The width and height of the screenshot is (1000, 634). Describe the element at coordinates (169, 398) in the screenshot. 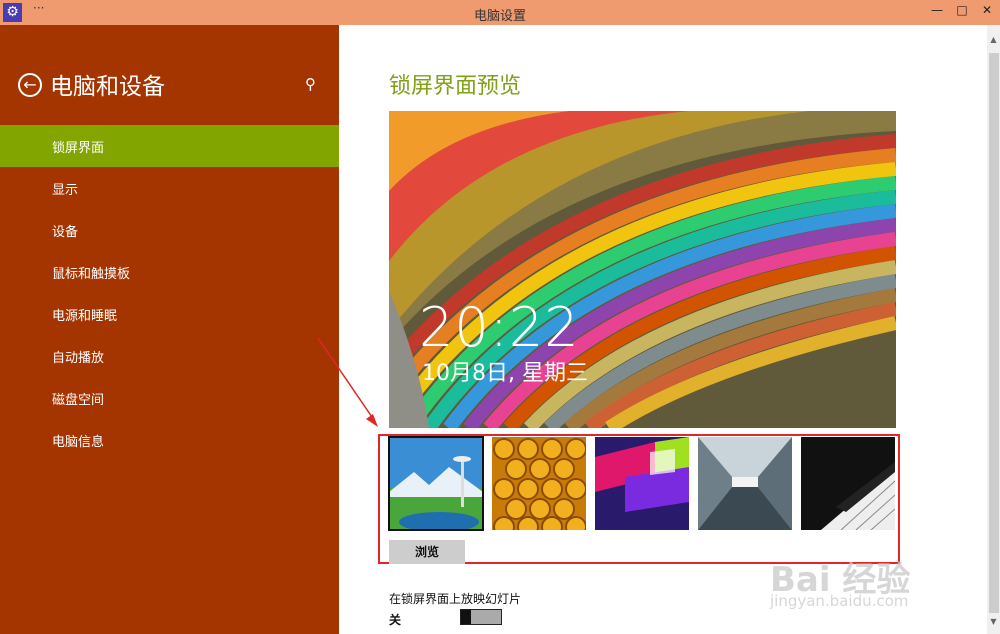

I see `sidebar-item-disk-space: 磁盘空间` at that location.